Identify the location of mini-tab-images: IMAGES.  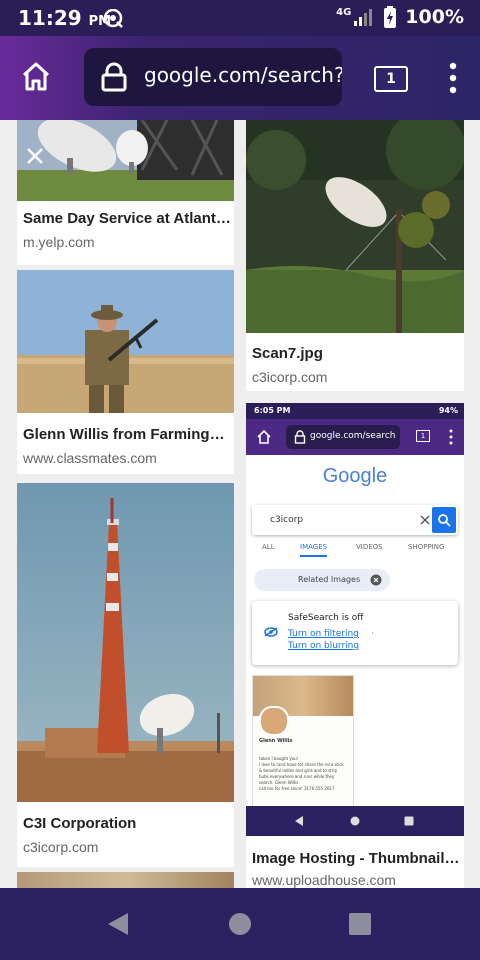
(314, 550).